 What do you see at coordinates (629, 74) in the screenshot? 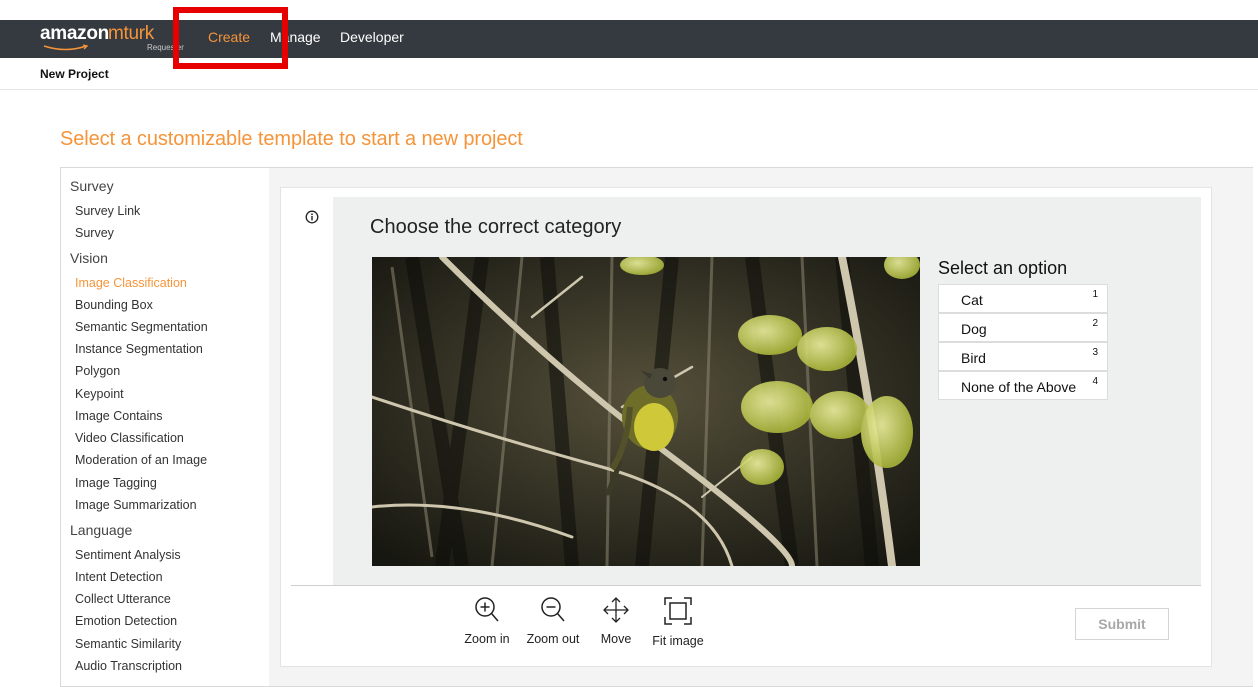
I see `sub-header: New Project` at bounding box center [629, 74].